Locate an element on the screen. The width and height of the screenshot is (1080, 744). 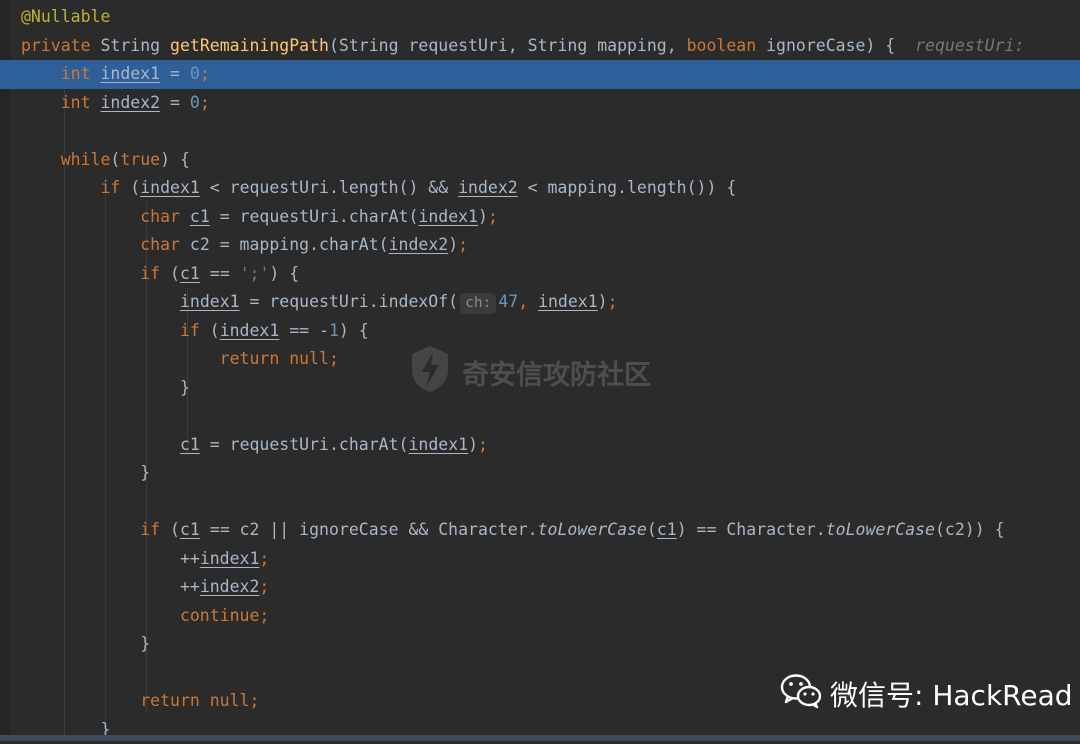
code-line: int index2 = 0; is located at coordinates (540, 103).